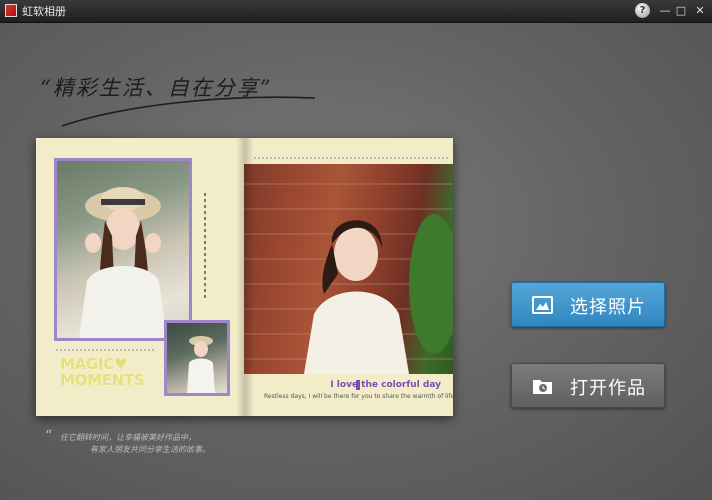 The height and width of the screenshot is (500, 712). Describe the element at coordinates (123, 249) in the screenshot. I see `main-photo` at that location.